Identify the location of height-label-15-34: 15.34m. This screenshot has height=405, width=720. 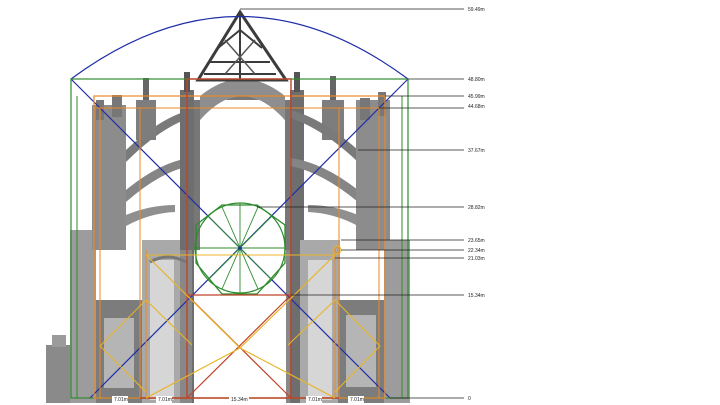
(476, 296).